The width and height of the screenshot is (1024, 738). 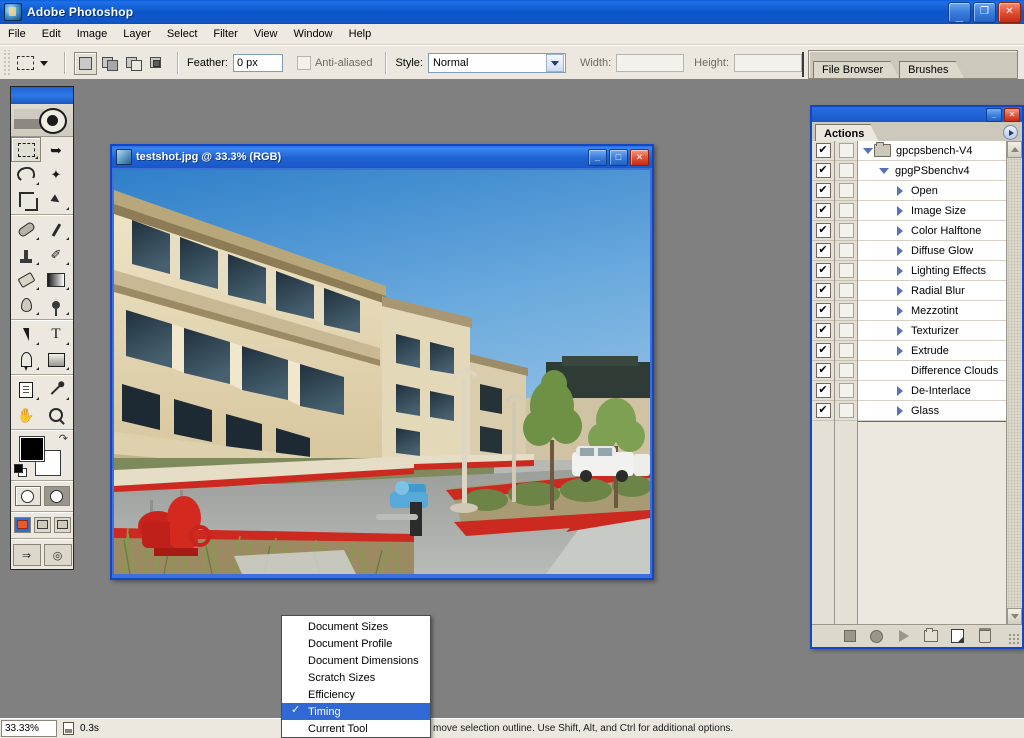 What do you see at coordinates (56, 254) in the screenshot?
I see `history-brush-tool: ✐` at bounding box center [56, 254].